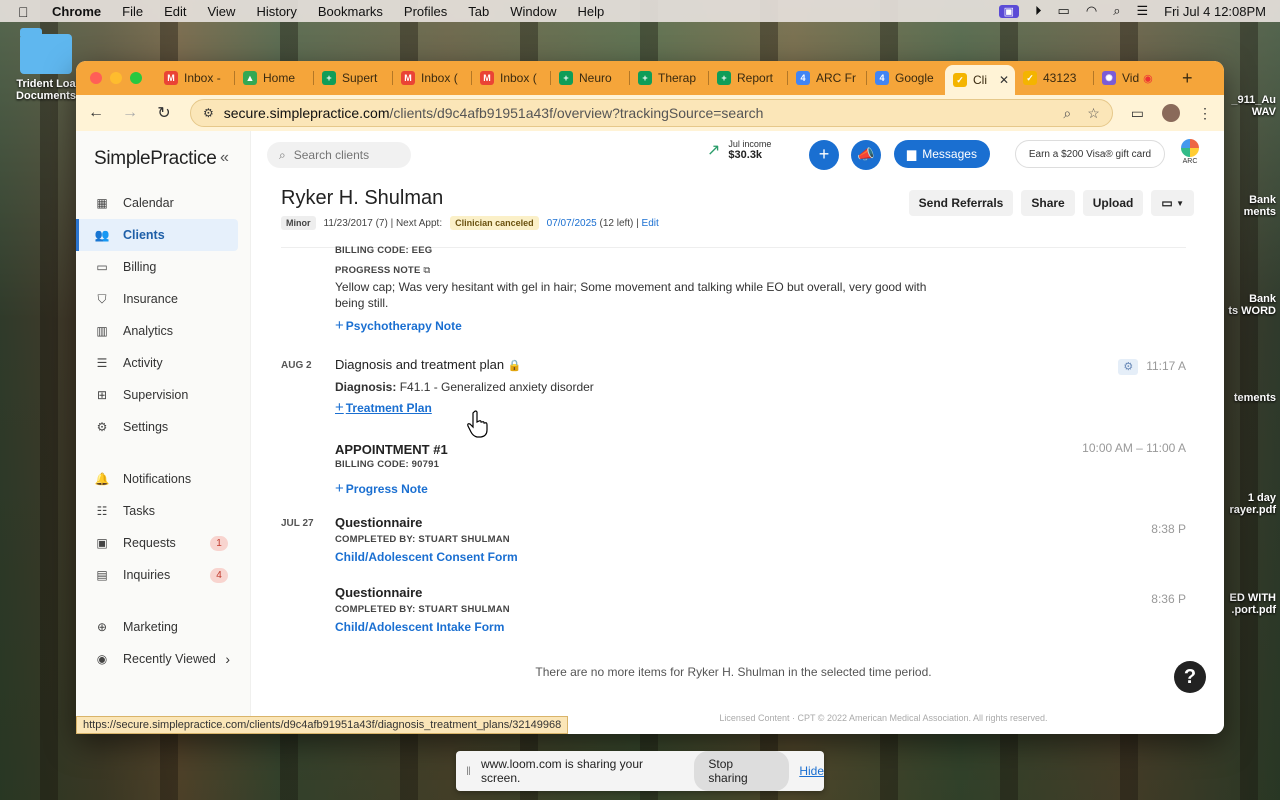  I want to click on sidebar-item-requests: ▣ Requests 1, so click(163, 543).